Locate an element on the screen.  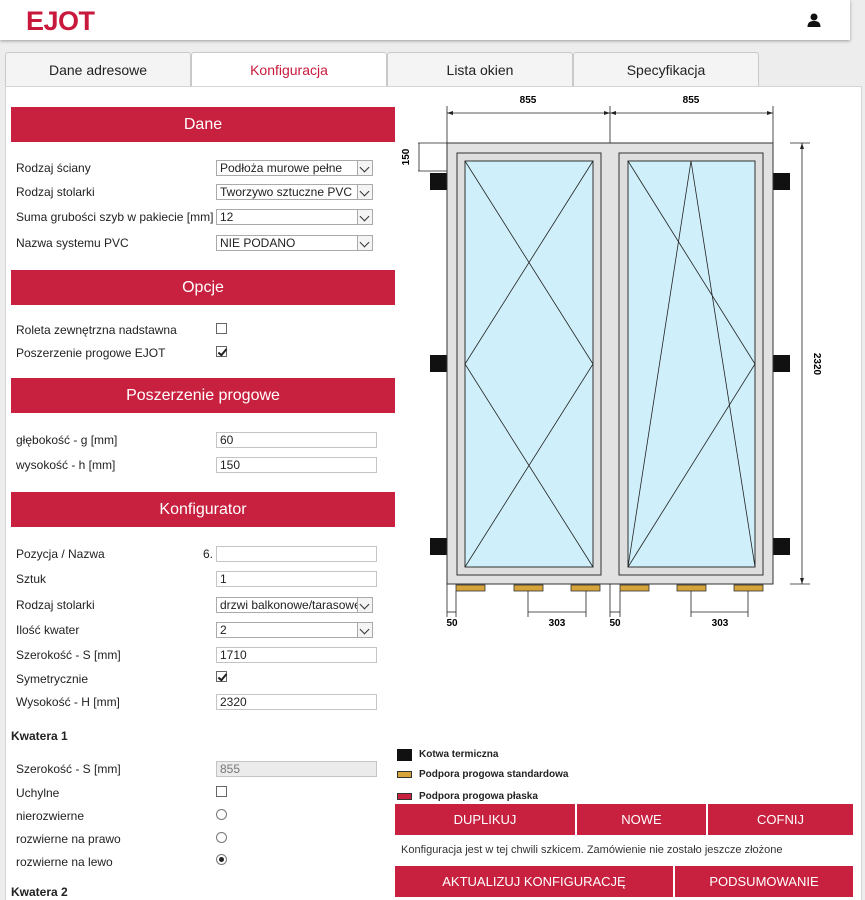
symetrycznie-label: Symetrycznie is located at coordinates (52, 679).